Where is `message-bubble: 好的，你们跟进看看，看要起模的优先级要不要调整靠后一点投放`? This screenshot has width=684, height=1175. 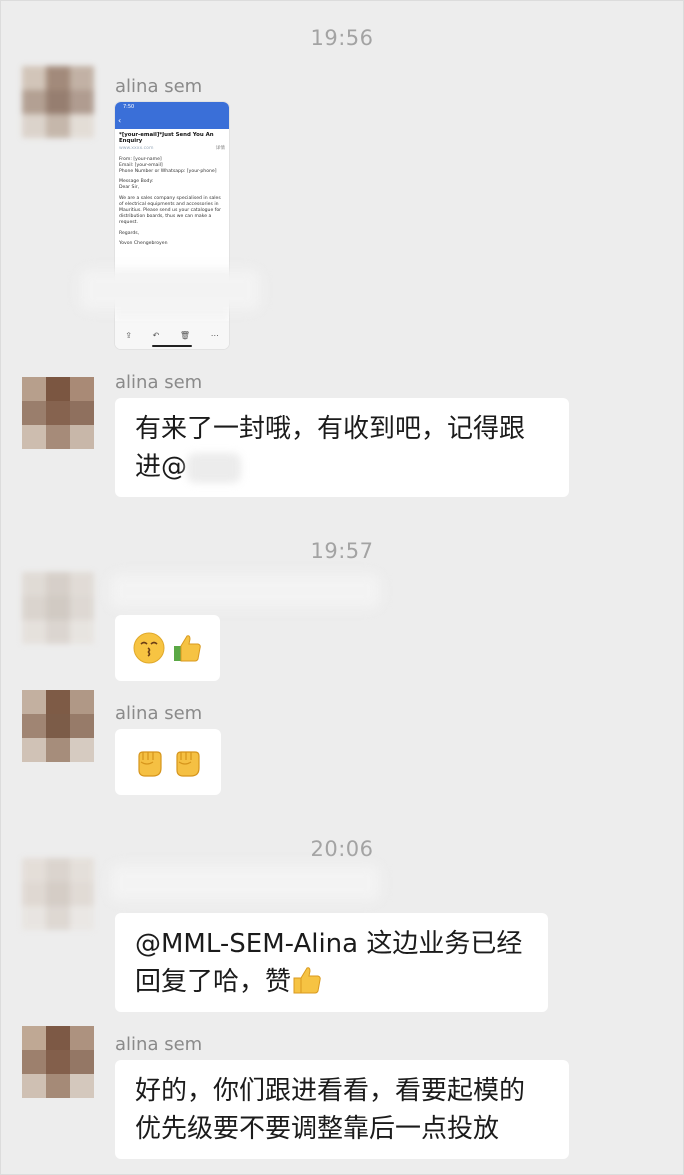
message-bubble: 好的，你们跟进看看，看要起模的优先级要不要调整靠后一点投放 is located at coordinates (342, 1109).